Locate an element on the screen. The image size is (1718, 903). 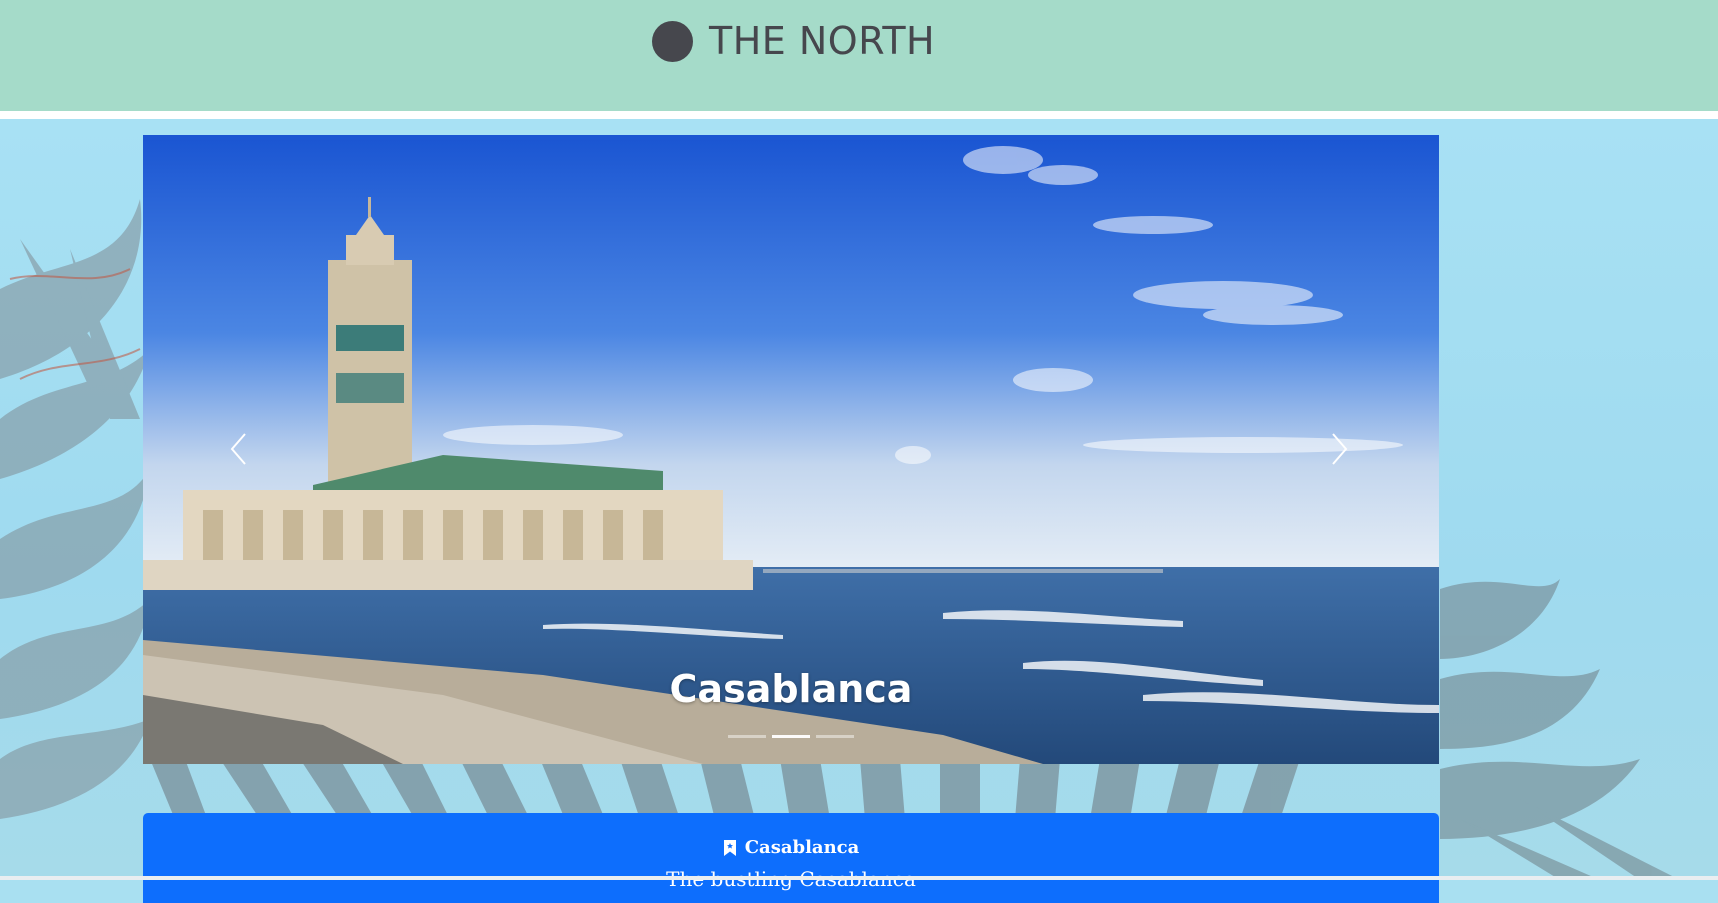
carousel-prev-button is located at coordinates (239, 449).